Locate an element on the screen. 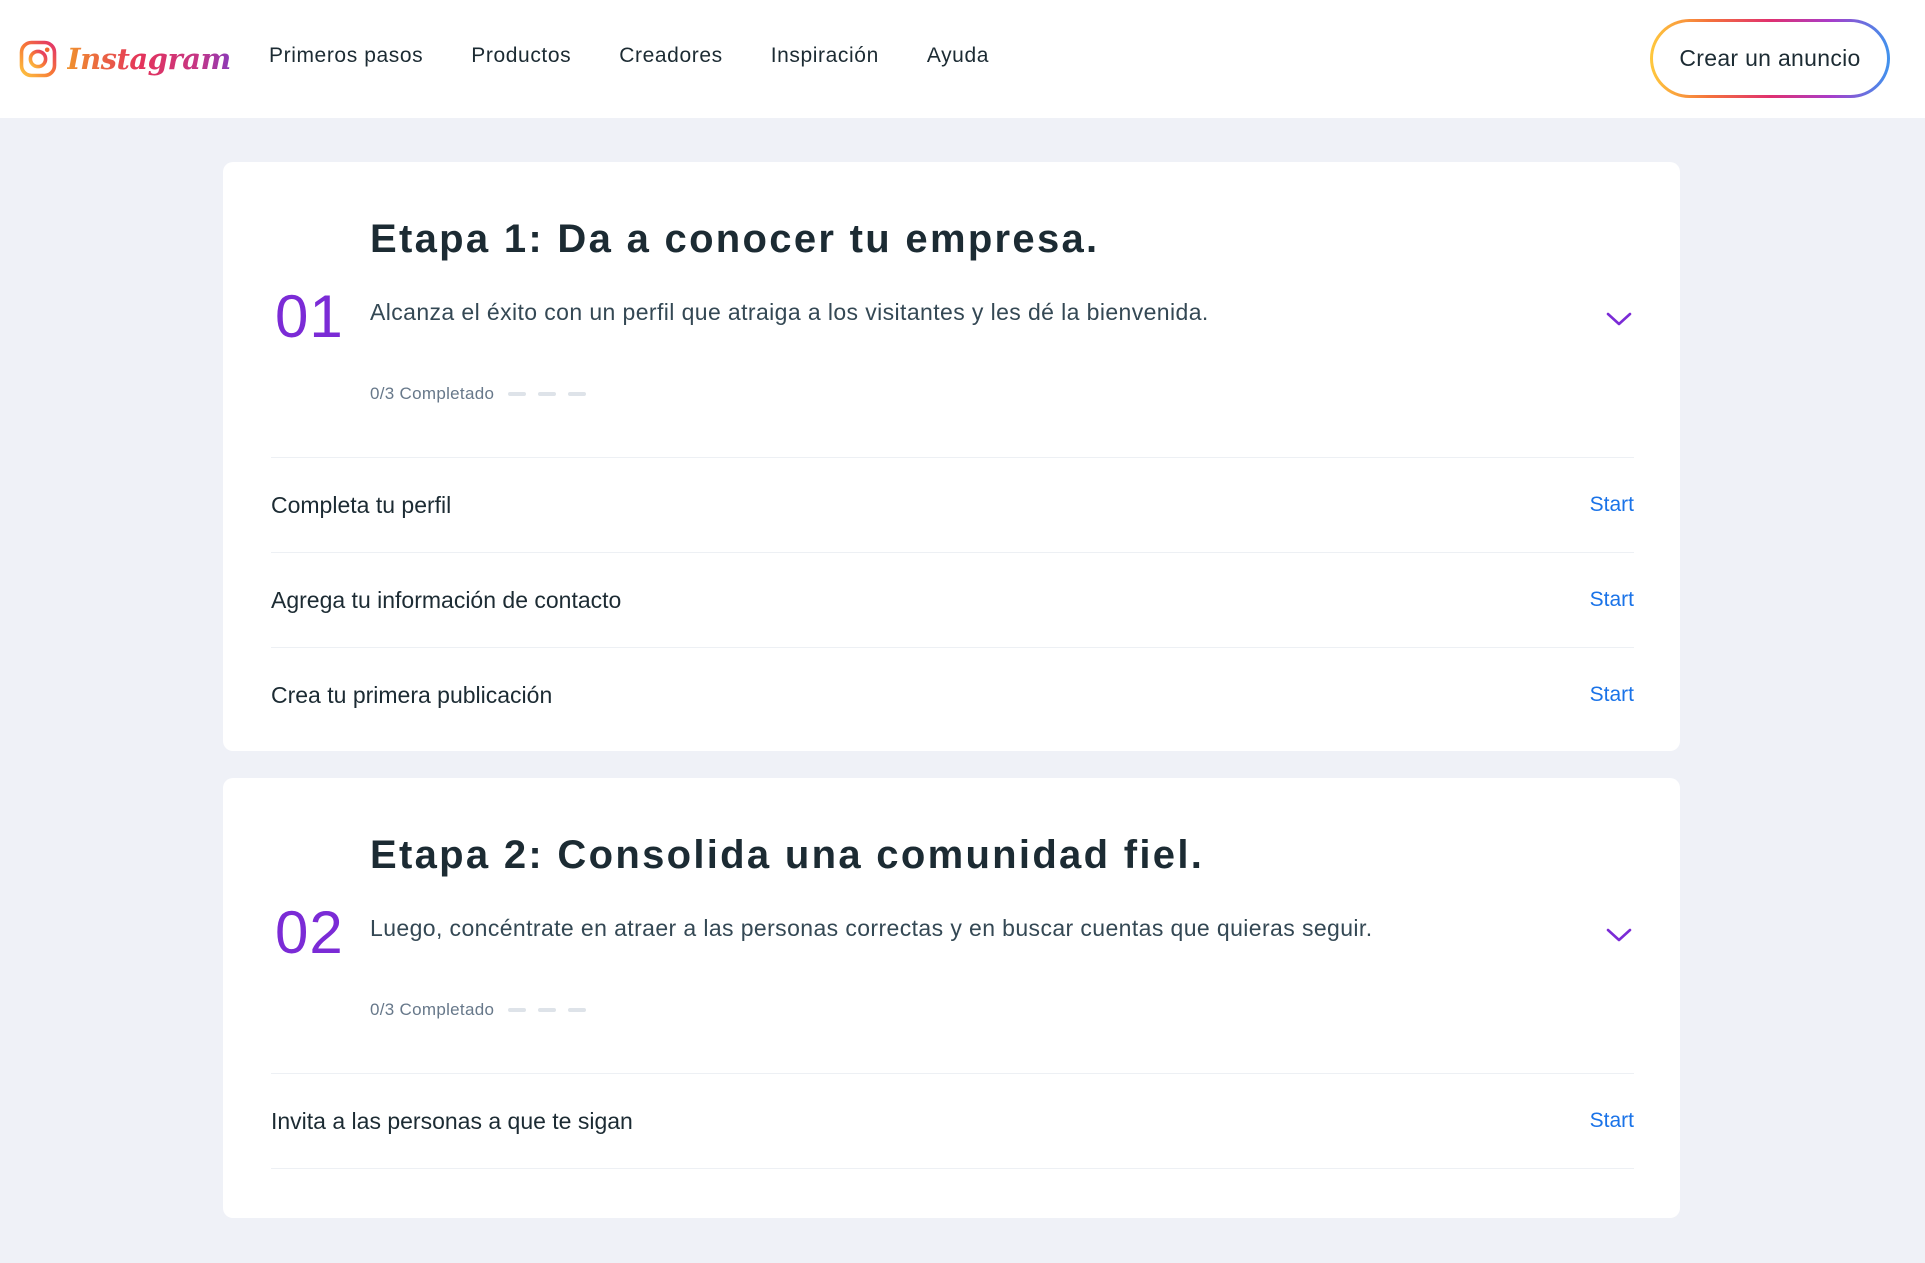  nav-item-ayuda: Ayuda is located at coordinates (958, 56).